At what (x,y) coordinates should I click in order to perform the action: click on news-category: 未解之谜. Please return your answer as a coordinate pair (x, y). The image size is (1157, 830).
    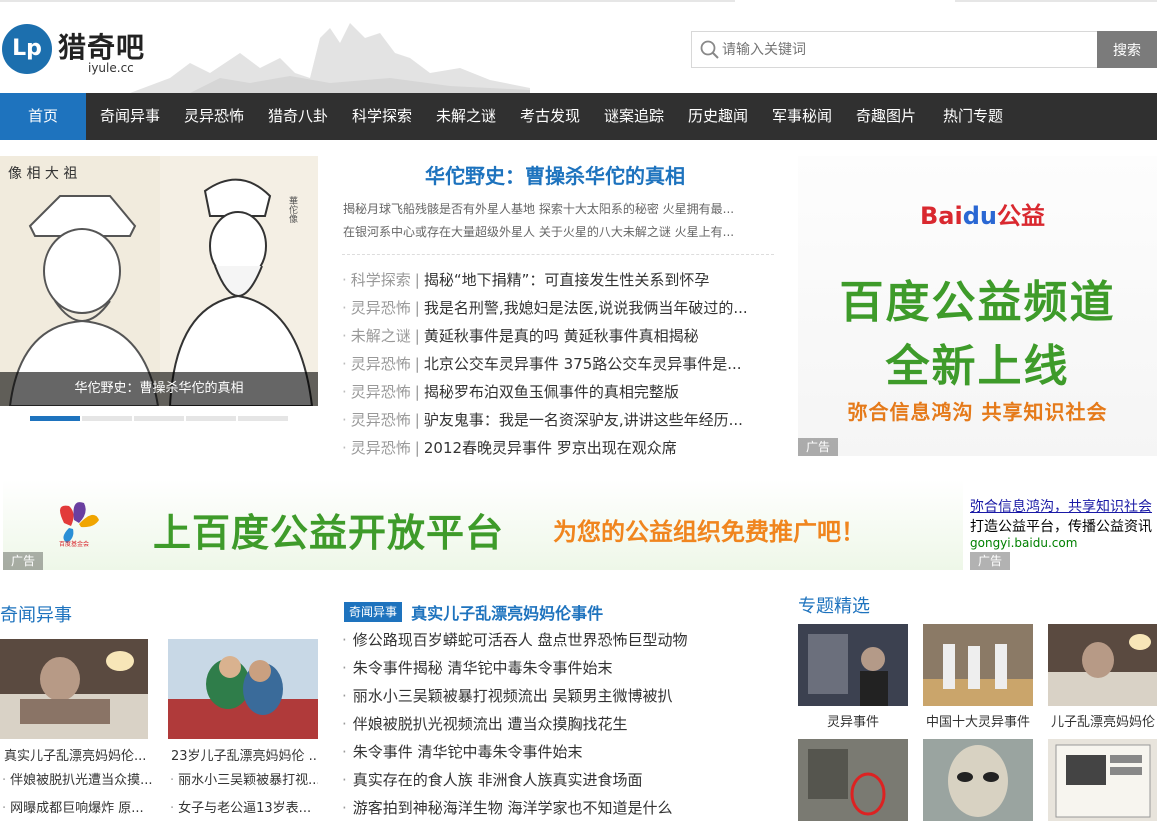
    Looking at the image, I should click on (381, 336).